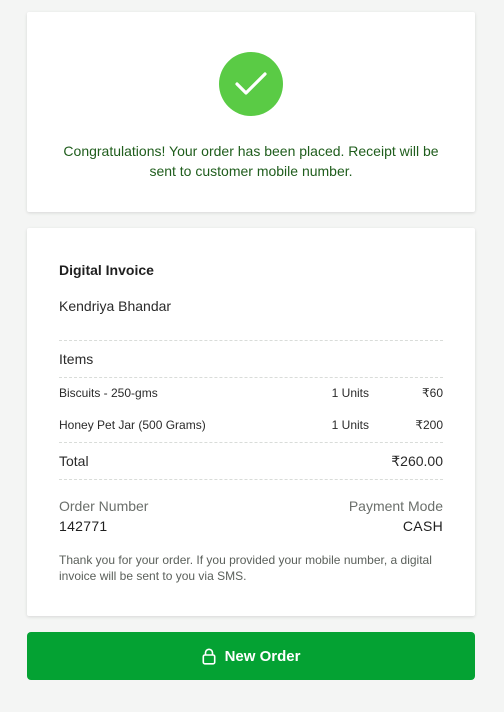 The width and height of the screenshot is (504, 712). Describe the element at coordinates (74, 461) in the screenshot. I see `total-label: Total` at that location.